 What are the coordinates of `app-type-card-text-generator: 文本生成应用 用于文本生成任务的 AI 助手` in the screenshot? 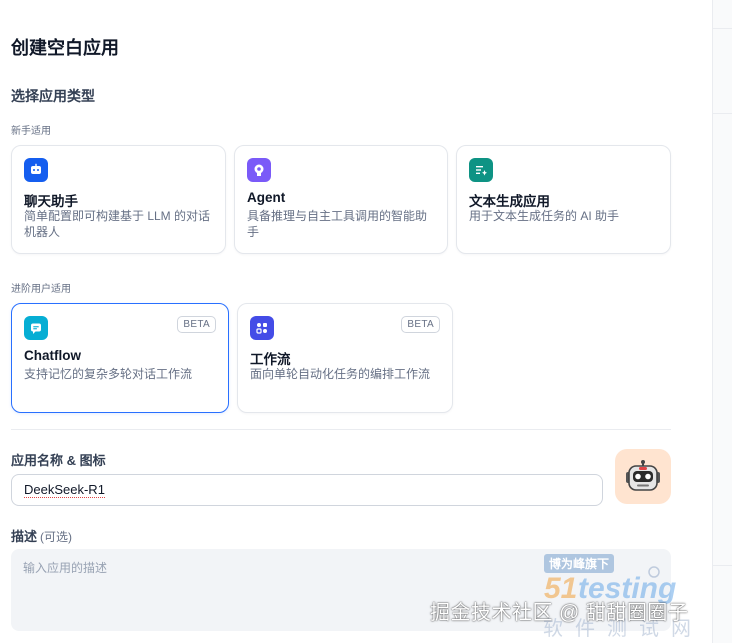 It's located at (563, 199).